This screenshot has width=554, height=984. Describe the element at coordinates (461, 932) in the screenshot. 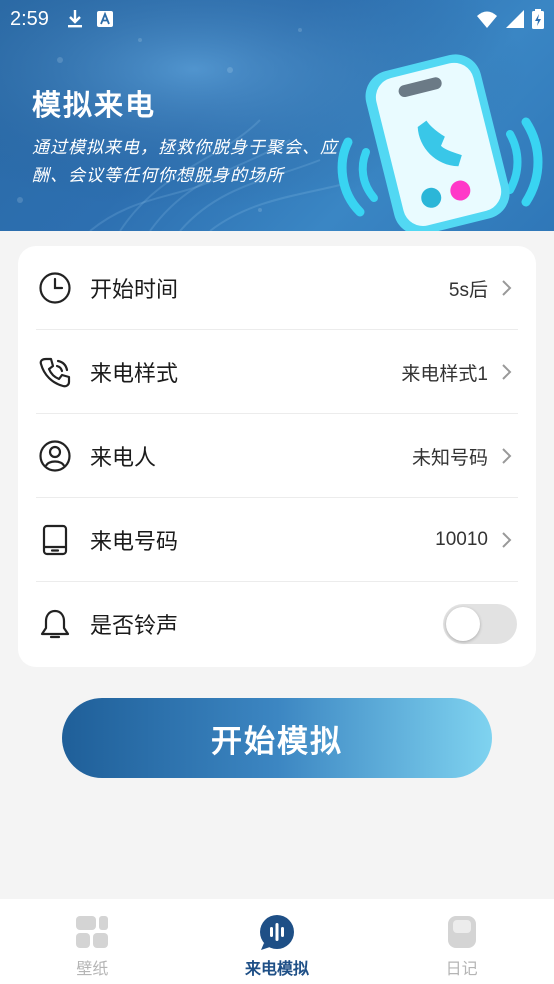

I see `diary-icon` at that location.